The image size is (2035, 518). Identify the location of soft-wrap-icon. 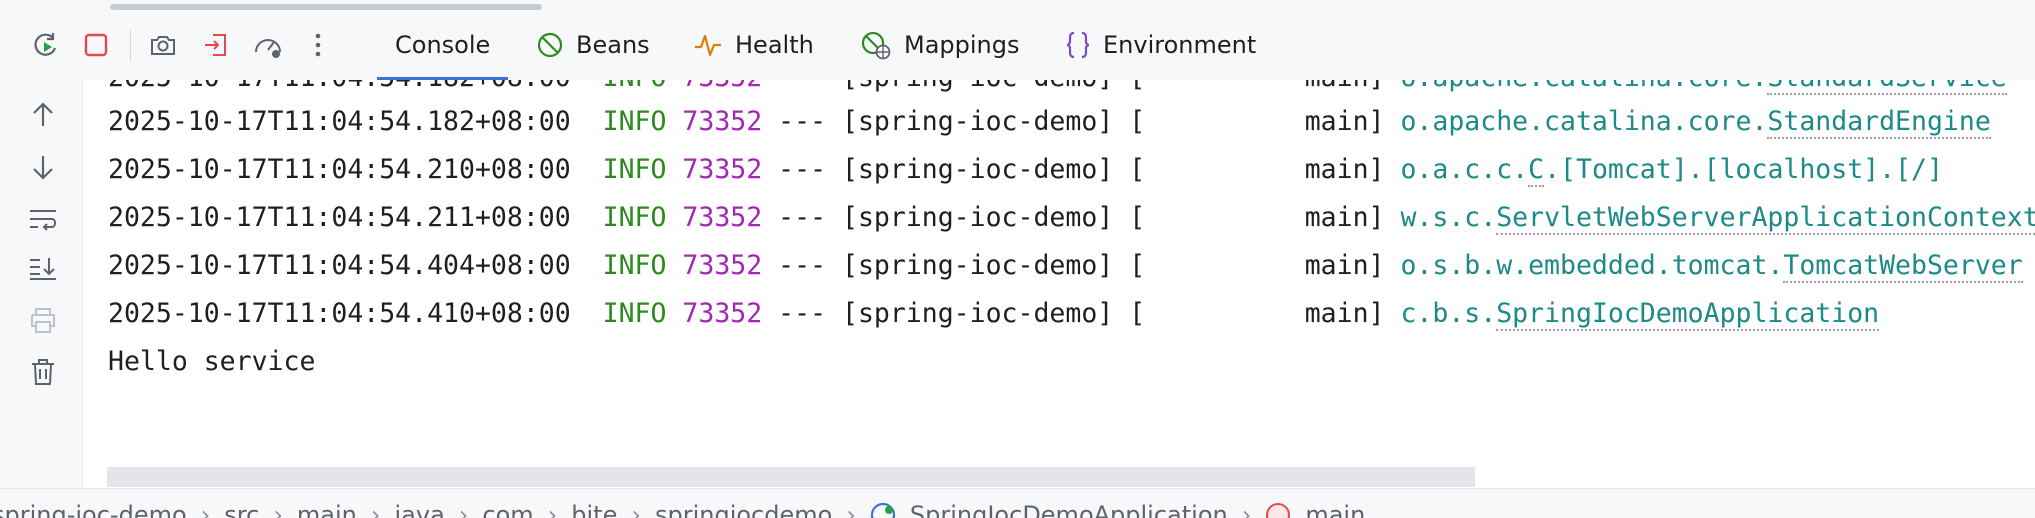
(43, 220).